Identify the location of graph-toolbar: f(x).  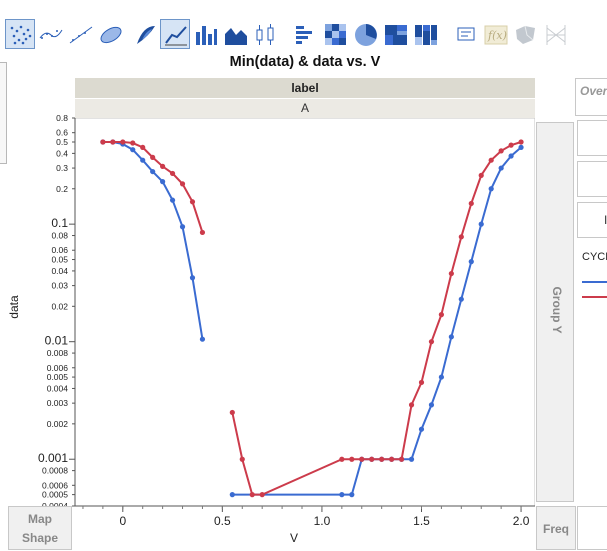
(303, 26).